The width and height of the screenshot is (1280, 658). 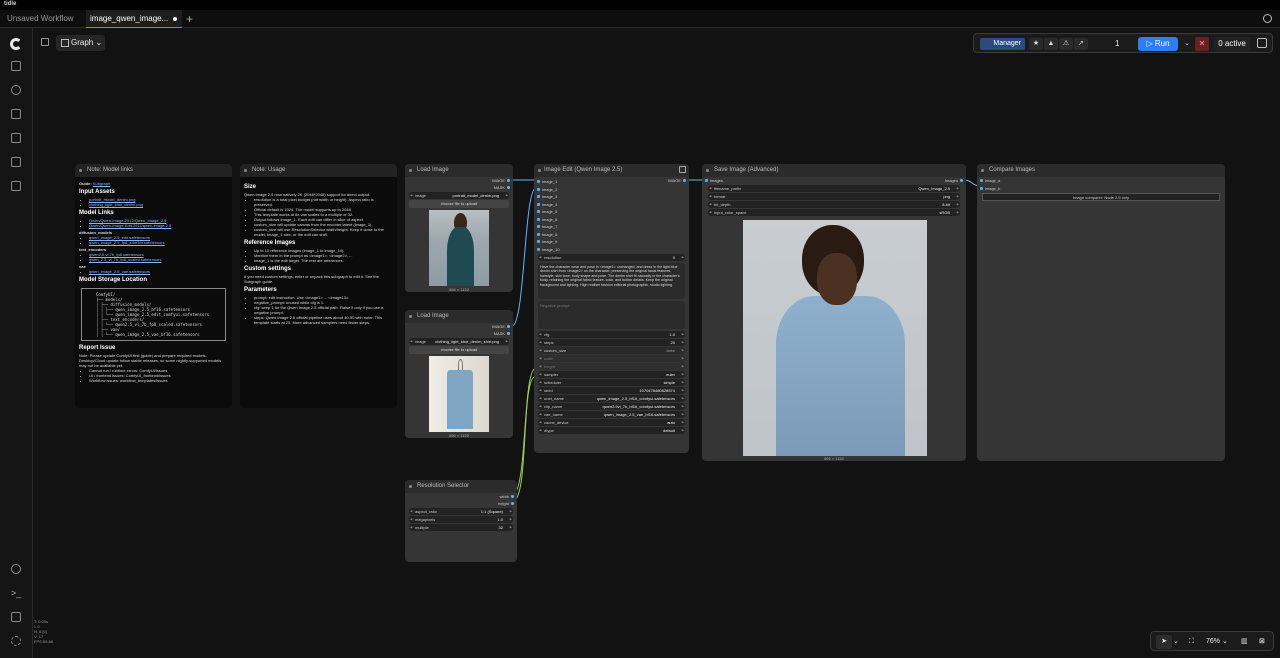 I want to click on output-images: images, so click(x=936, y=180).